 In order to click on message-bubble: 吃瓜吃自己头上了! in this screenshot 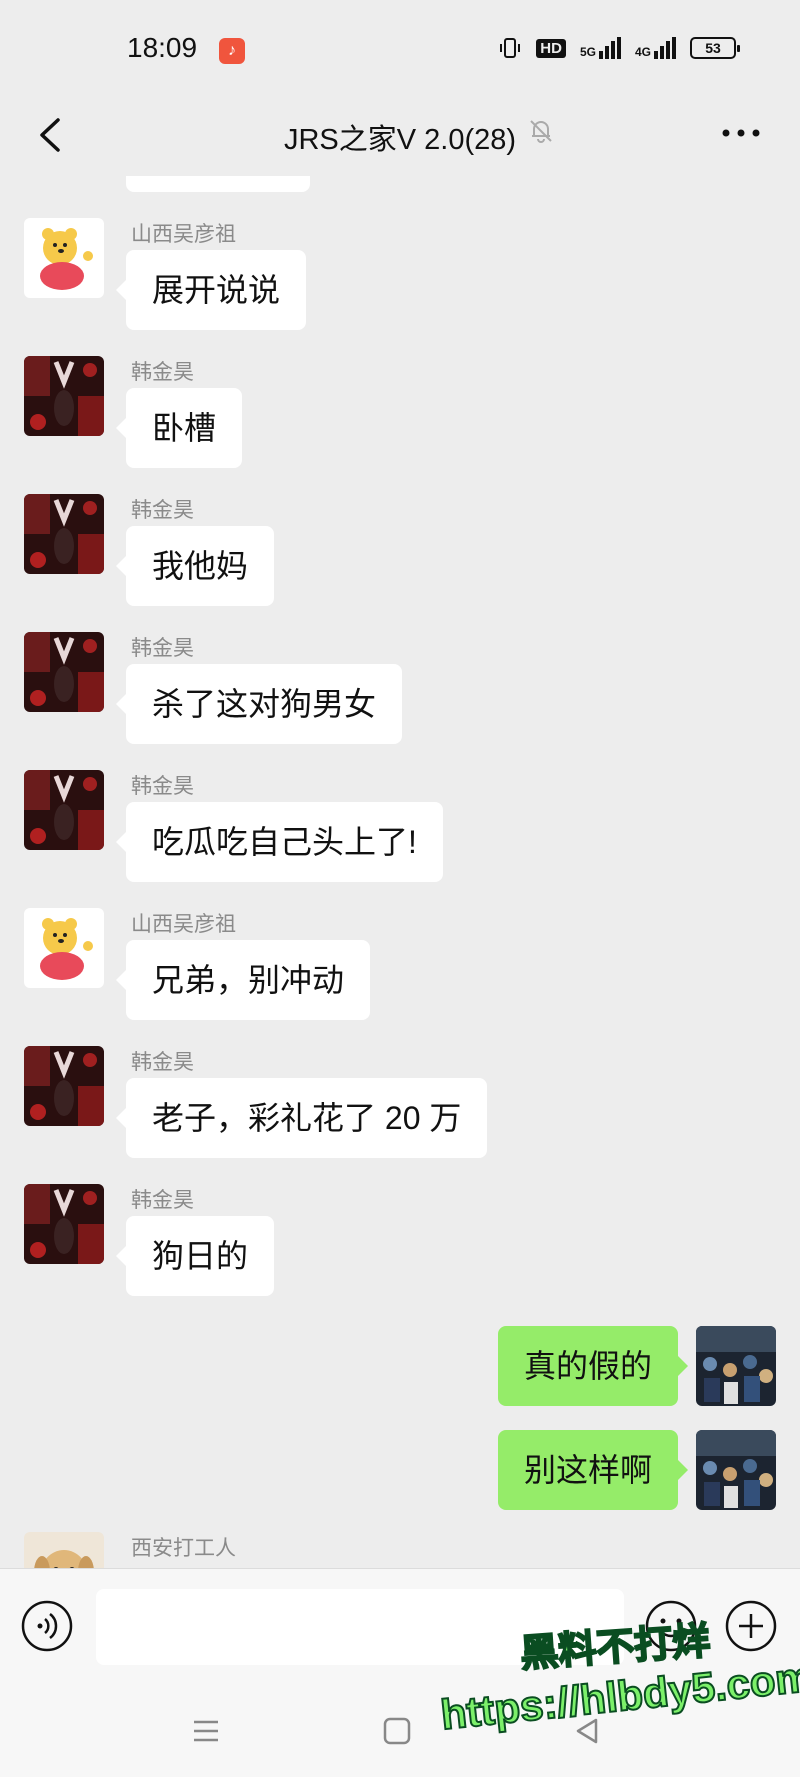, I will do `click(279, 842)`.